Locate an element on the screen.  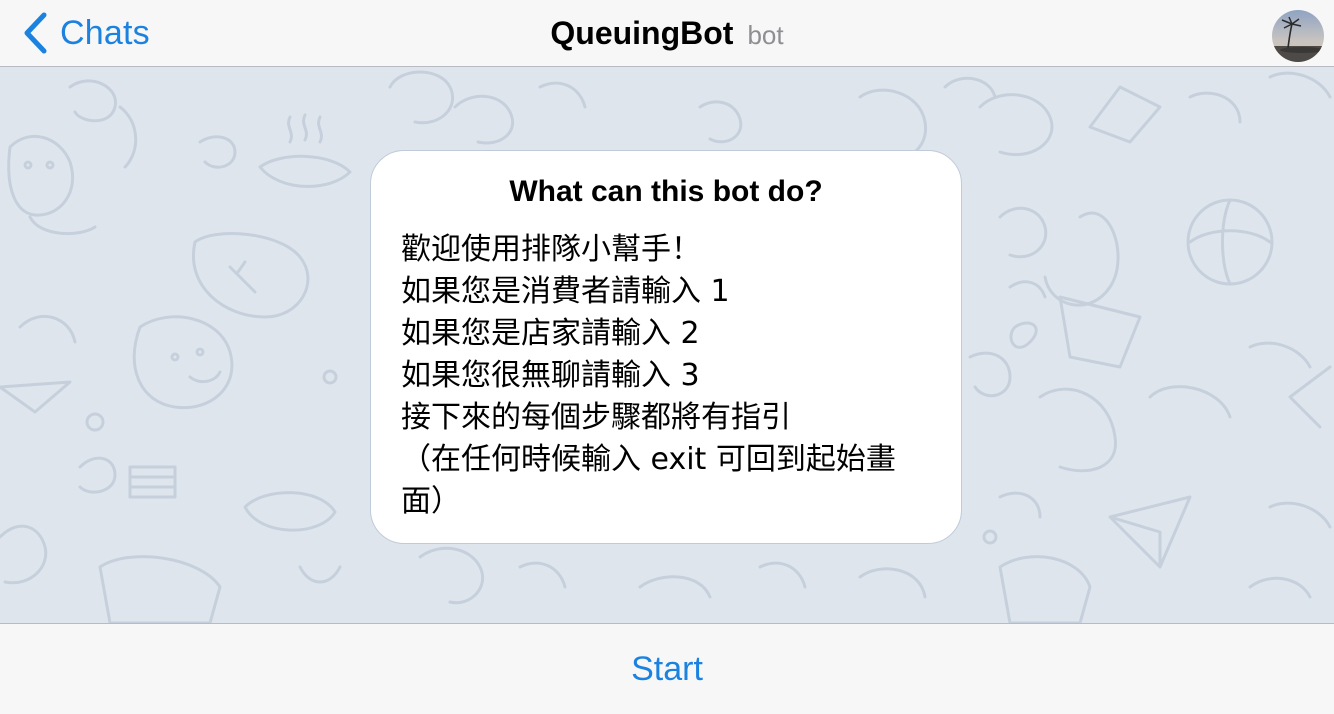
start-button: Start is located at coordinates (667, 669).